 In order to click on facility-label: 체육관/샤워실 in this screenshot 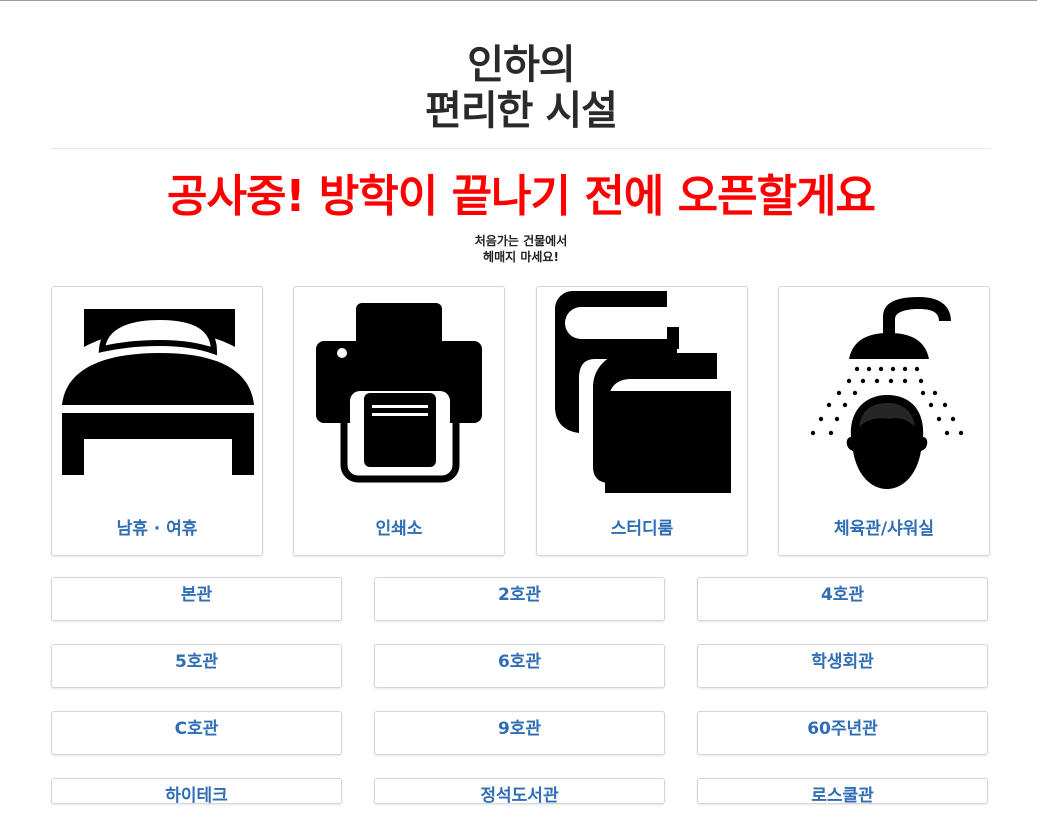, I will do `click(884, 529)`.